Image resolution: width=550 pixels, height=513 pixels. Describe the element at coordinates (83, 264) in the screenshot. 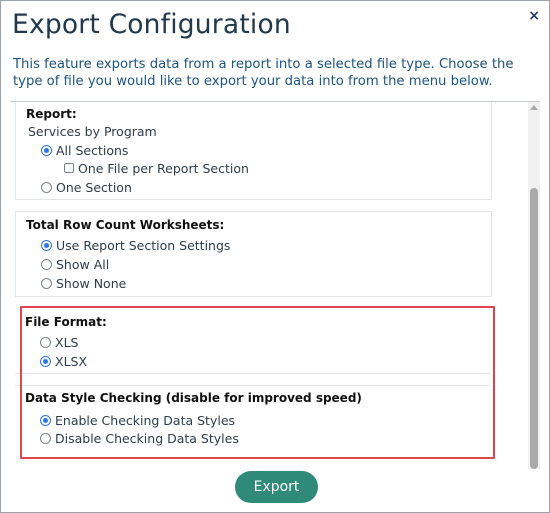

I see `option-label: Show All` at that location.